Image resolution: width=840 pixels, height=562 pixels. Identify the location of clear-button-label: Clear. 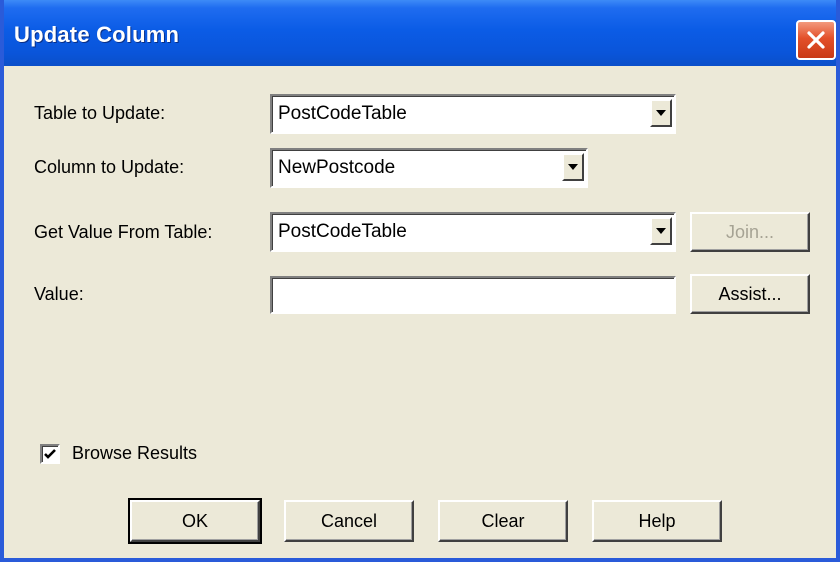
(503, 521).